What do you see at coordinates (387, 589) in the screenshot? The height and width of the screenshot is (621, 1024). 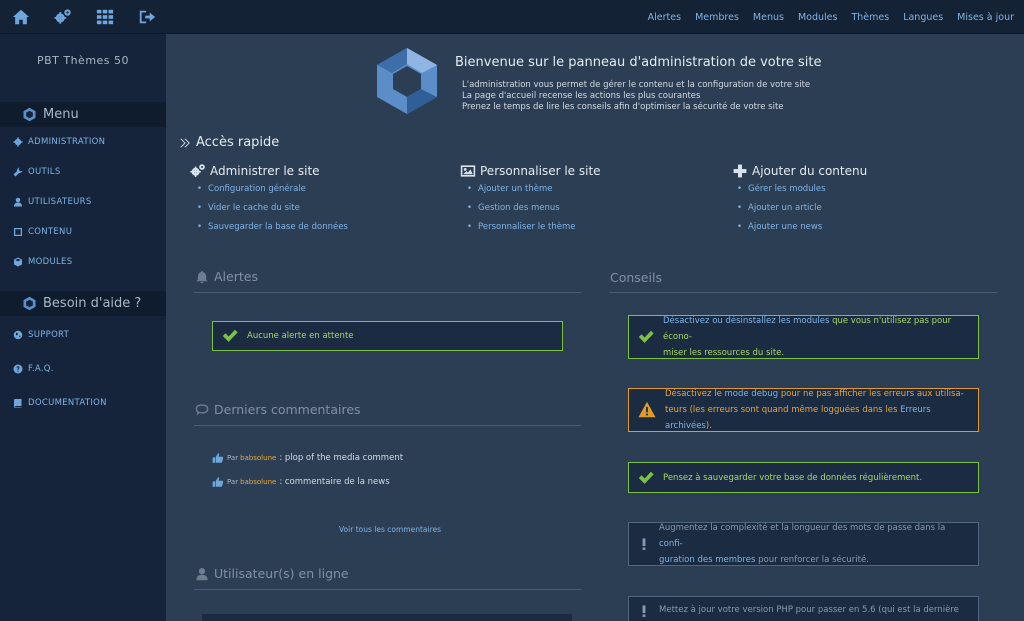 I see `online-divider` at bounding box center [387, 589].